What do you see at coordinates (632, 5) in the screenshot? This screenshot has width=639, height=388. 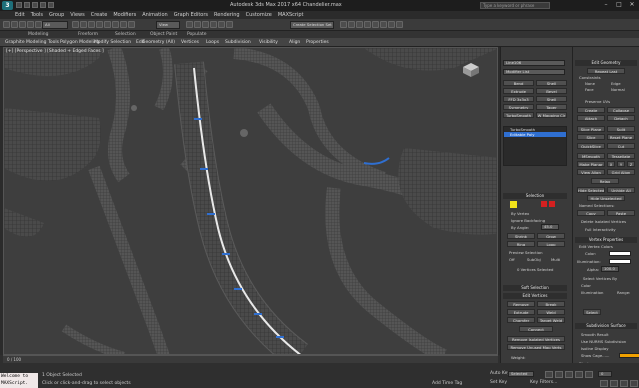 I see `close-button: ✕` at bounding box center [632, 5].